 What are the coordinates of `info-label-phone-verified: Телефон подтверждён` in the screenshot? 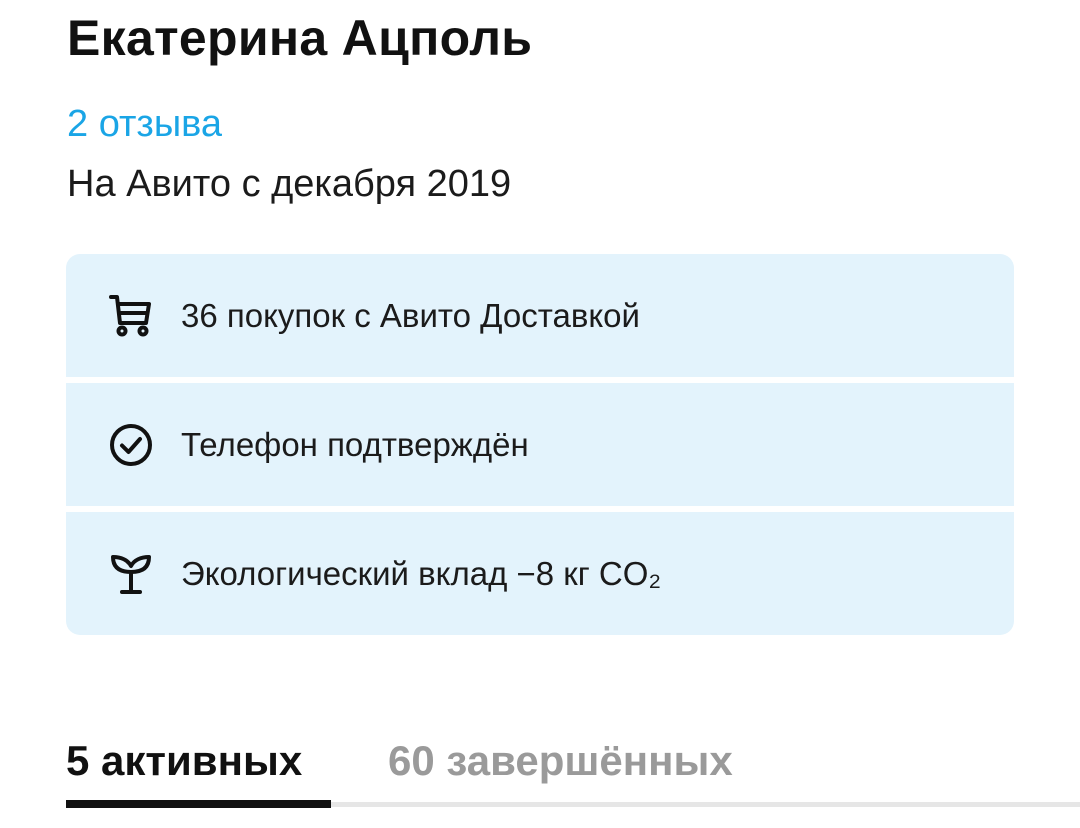 It's located at (355, 444).